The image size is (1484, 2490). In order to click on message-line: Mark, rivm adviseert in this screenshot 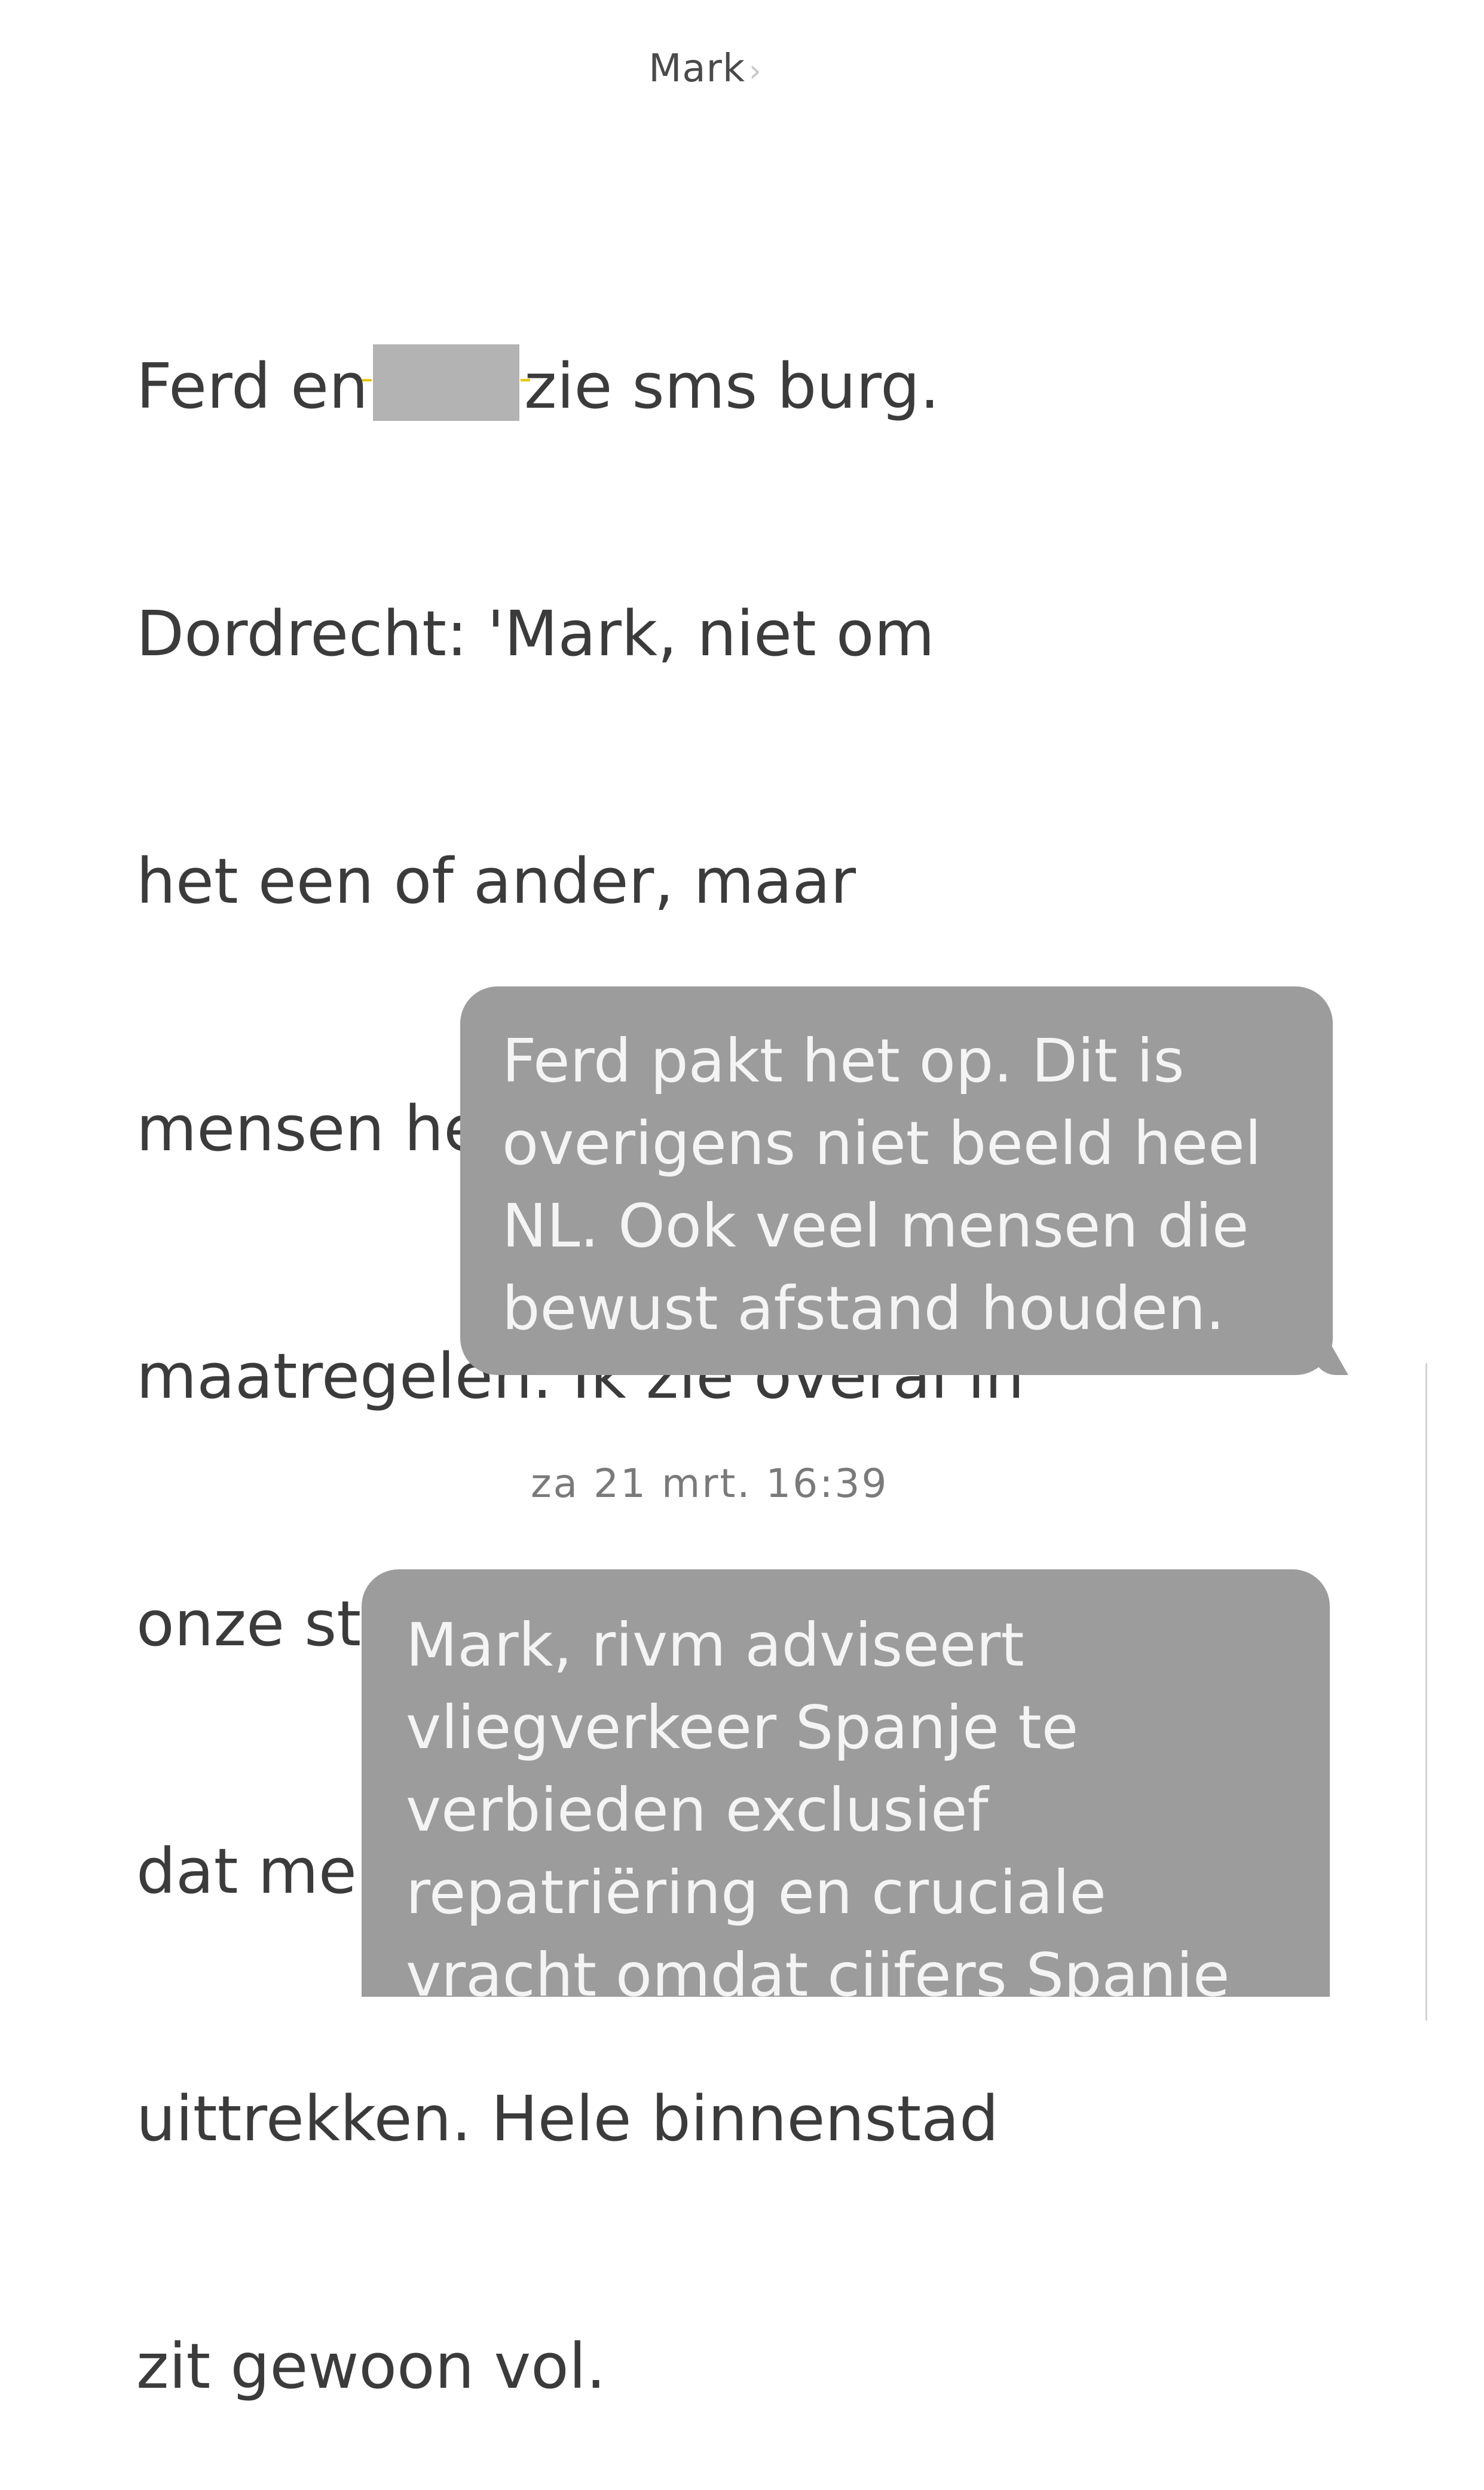, I will do `click(715, 1645)`.